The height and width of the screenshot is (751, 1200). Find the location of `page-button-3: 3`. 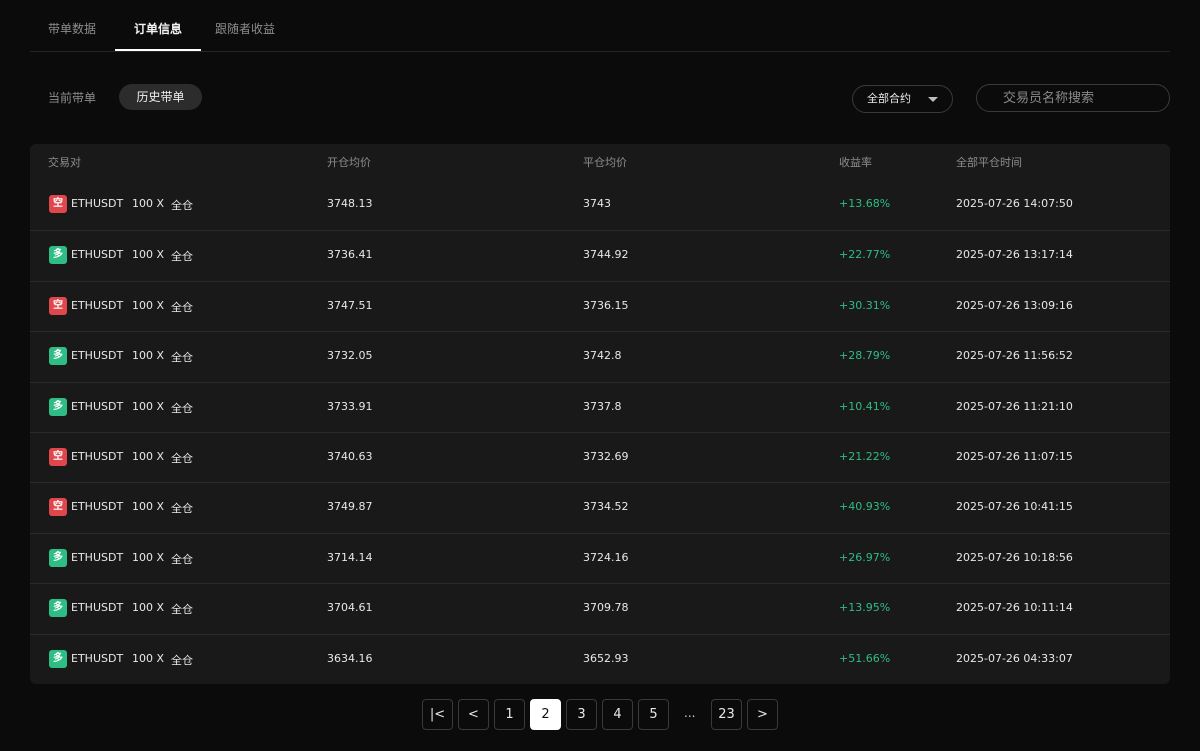

page-button-3: 3 is located at coordinates (581, 714).